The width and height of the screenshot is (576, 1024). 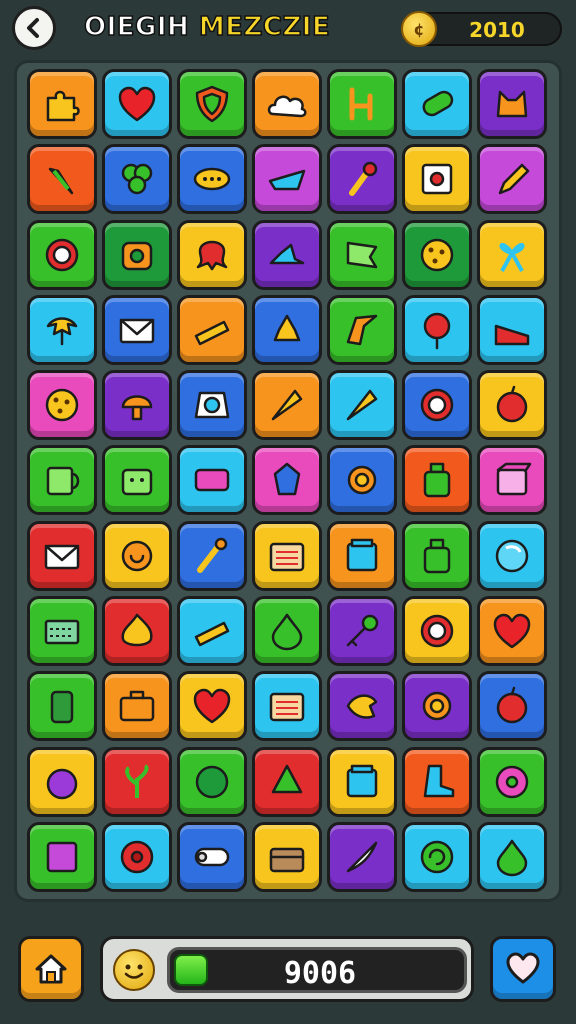 I want to click on bush-icon, so click(x=212, y=781).